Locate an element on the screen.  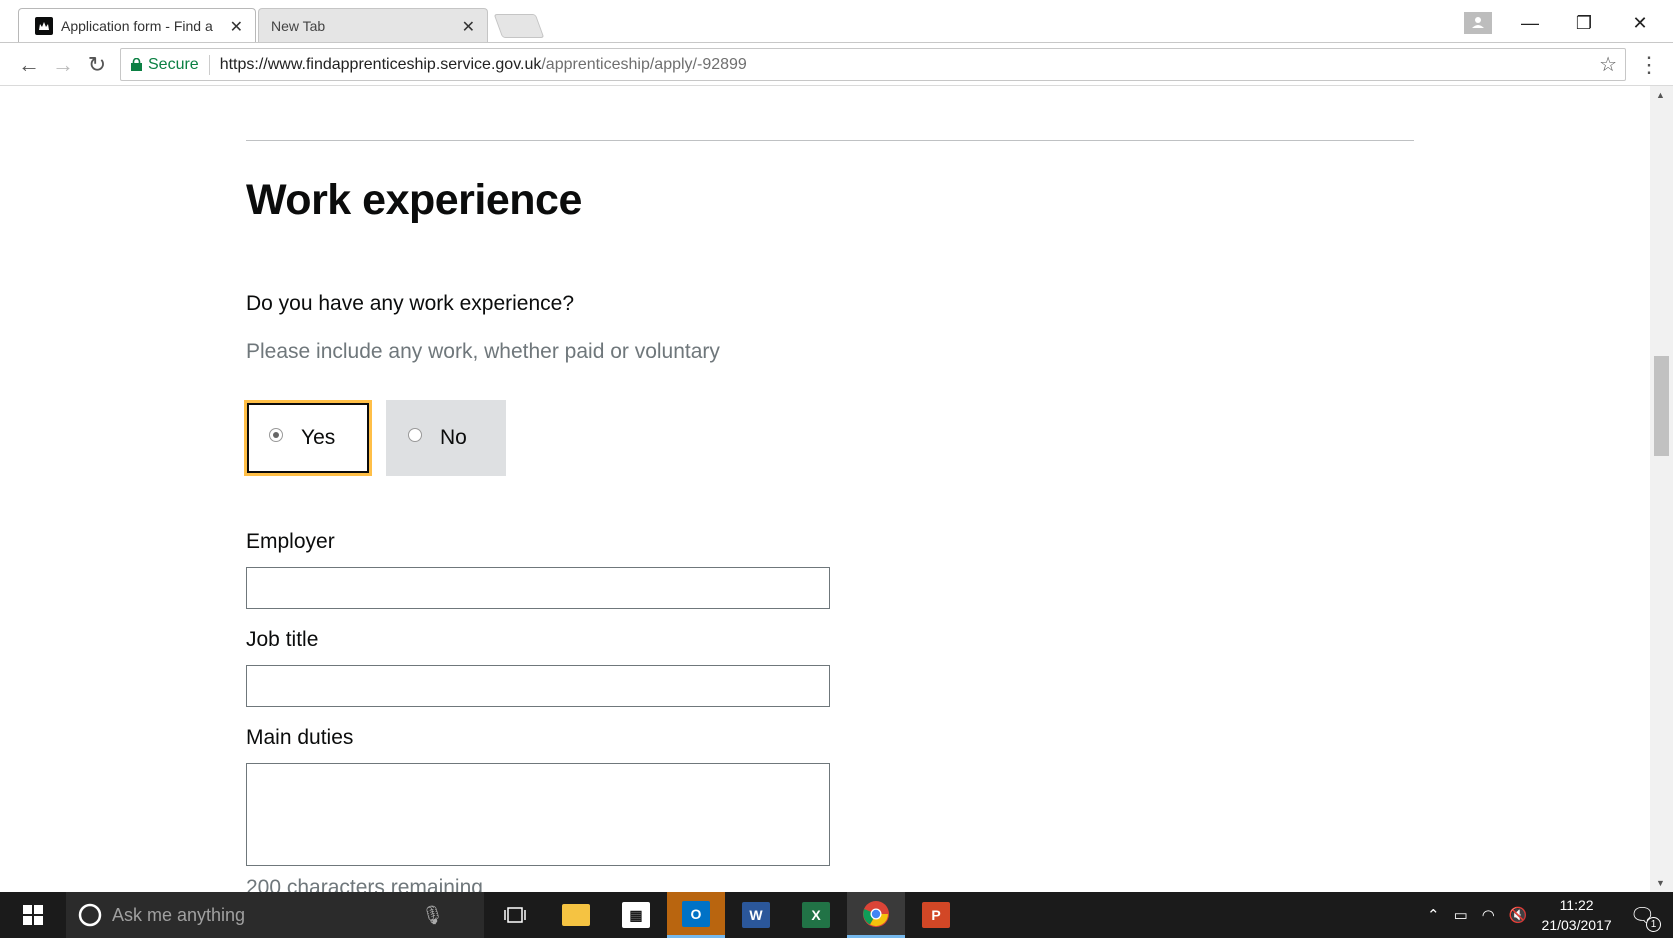
powerpoint-icon: P is located at coordinates (936, 915).